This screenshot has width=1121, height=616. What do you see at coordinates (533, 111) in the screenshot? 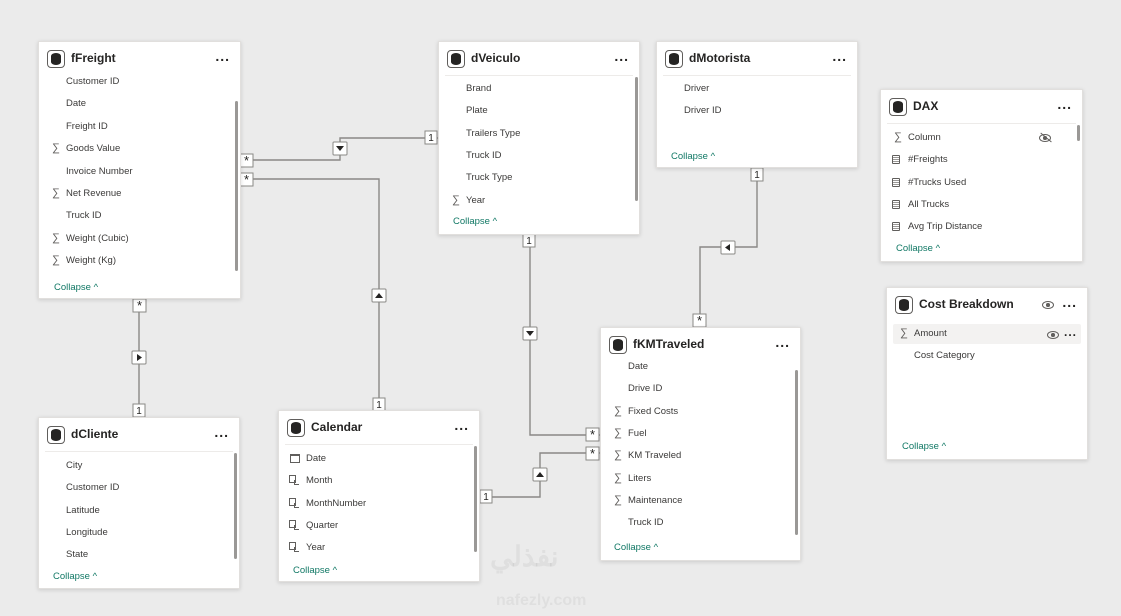
I see `field-row: Plate` at bounding box center [533, 111].